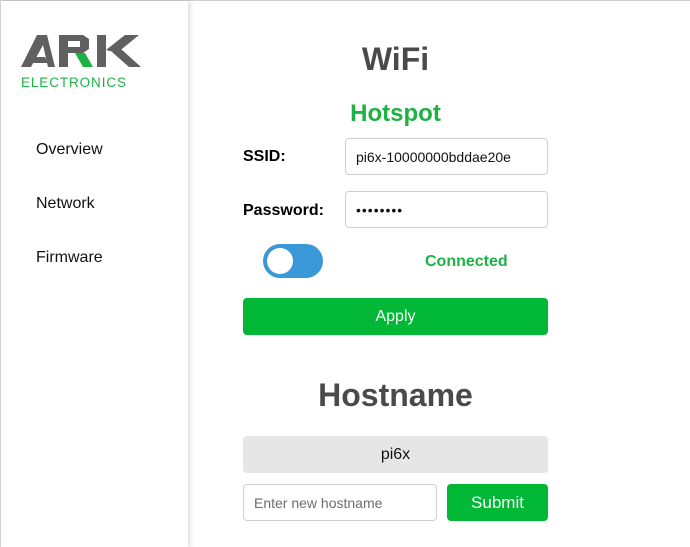 Image resolution: width=690 pixels, height=547 pixels. I want to click on logo-subtitle: ELECTRONICS, so click(74, 82).